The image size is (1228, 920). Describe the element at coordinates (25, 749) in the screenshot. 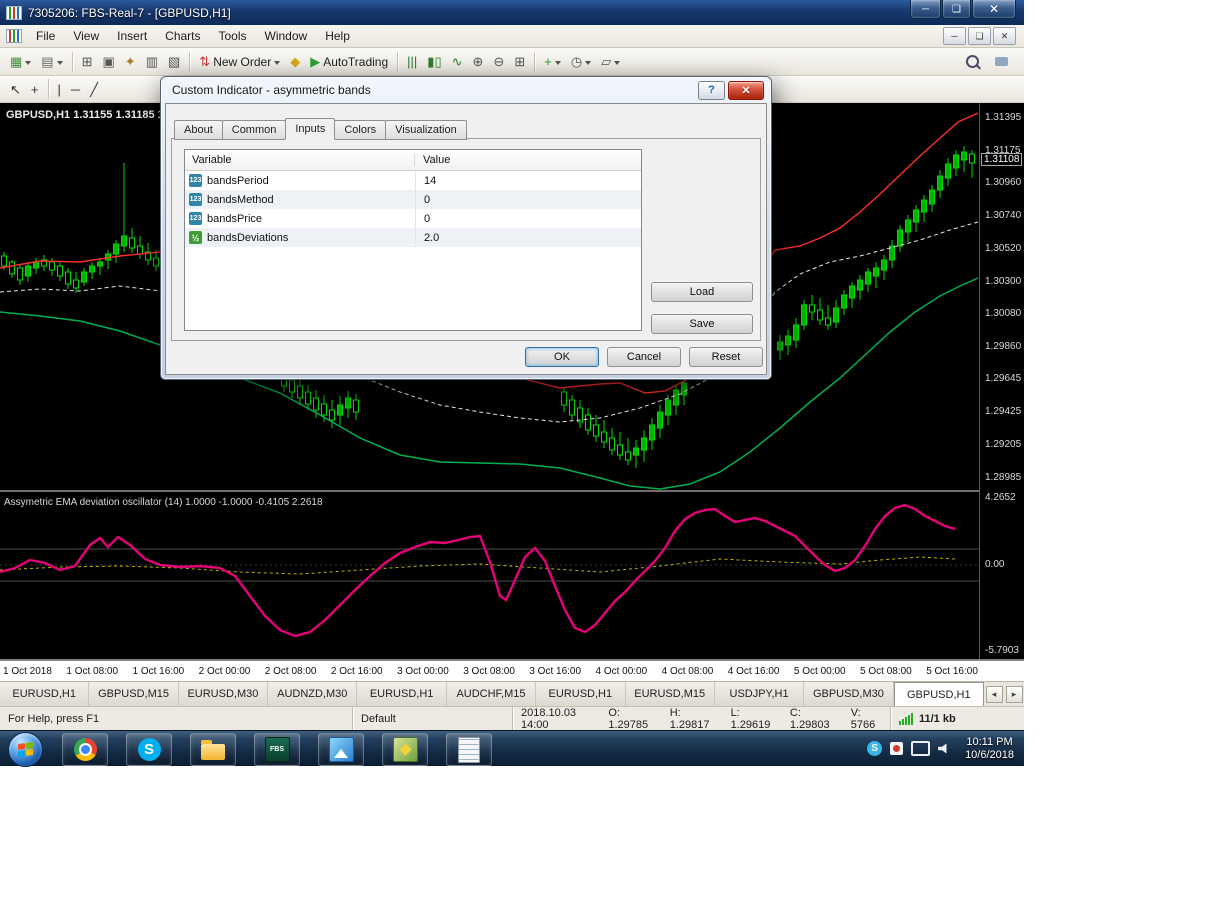

I see `start-button` at that location.